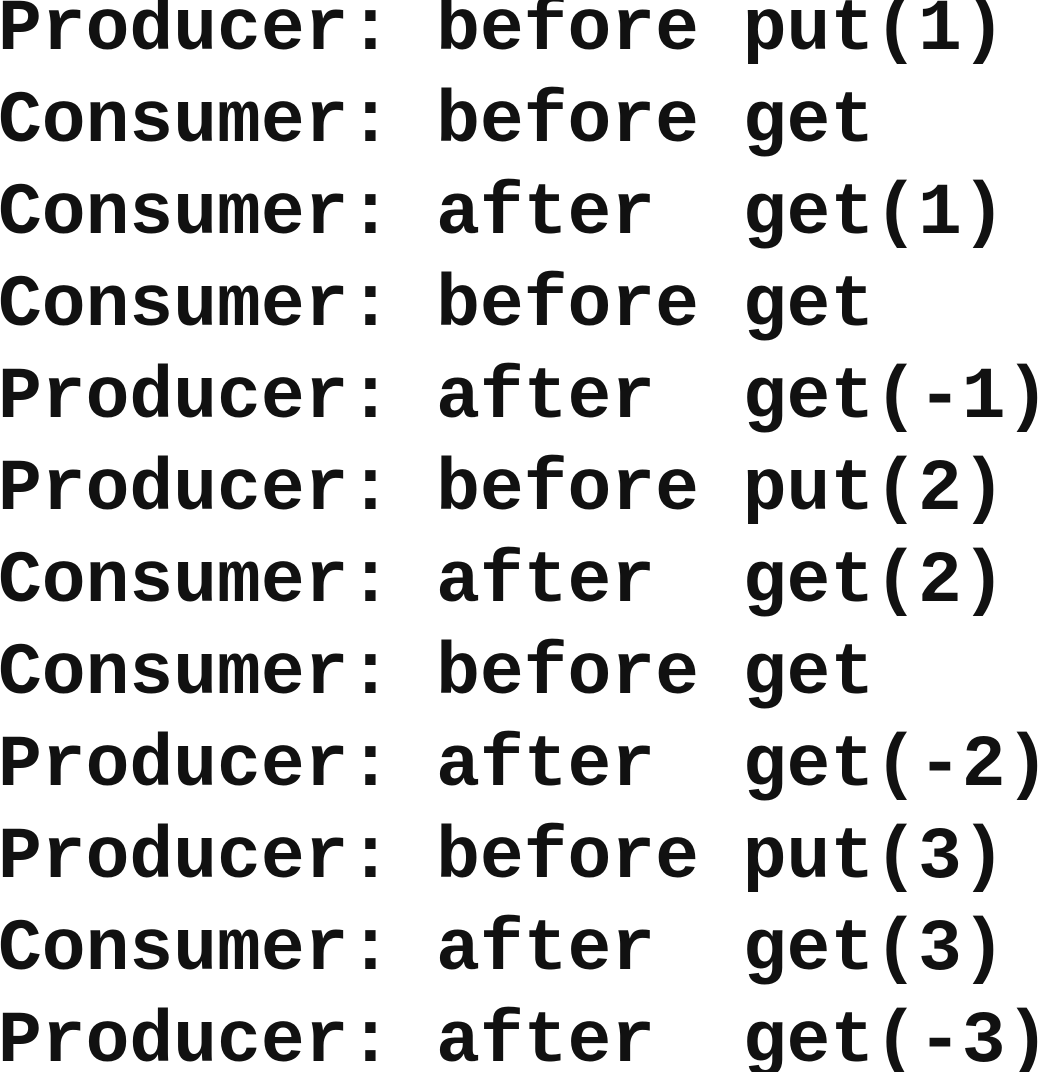  What do you see at coordinates (503, 857) in the screenshot?
I see `output-line: Producer: before put(3)` at bounding box center [503, 857].